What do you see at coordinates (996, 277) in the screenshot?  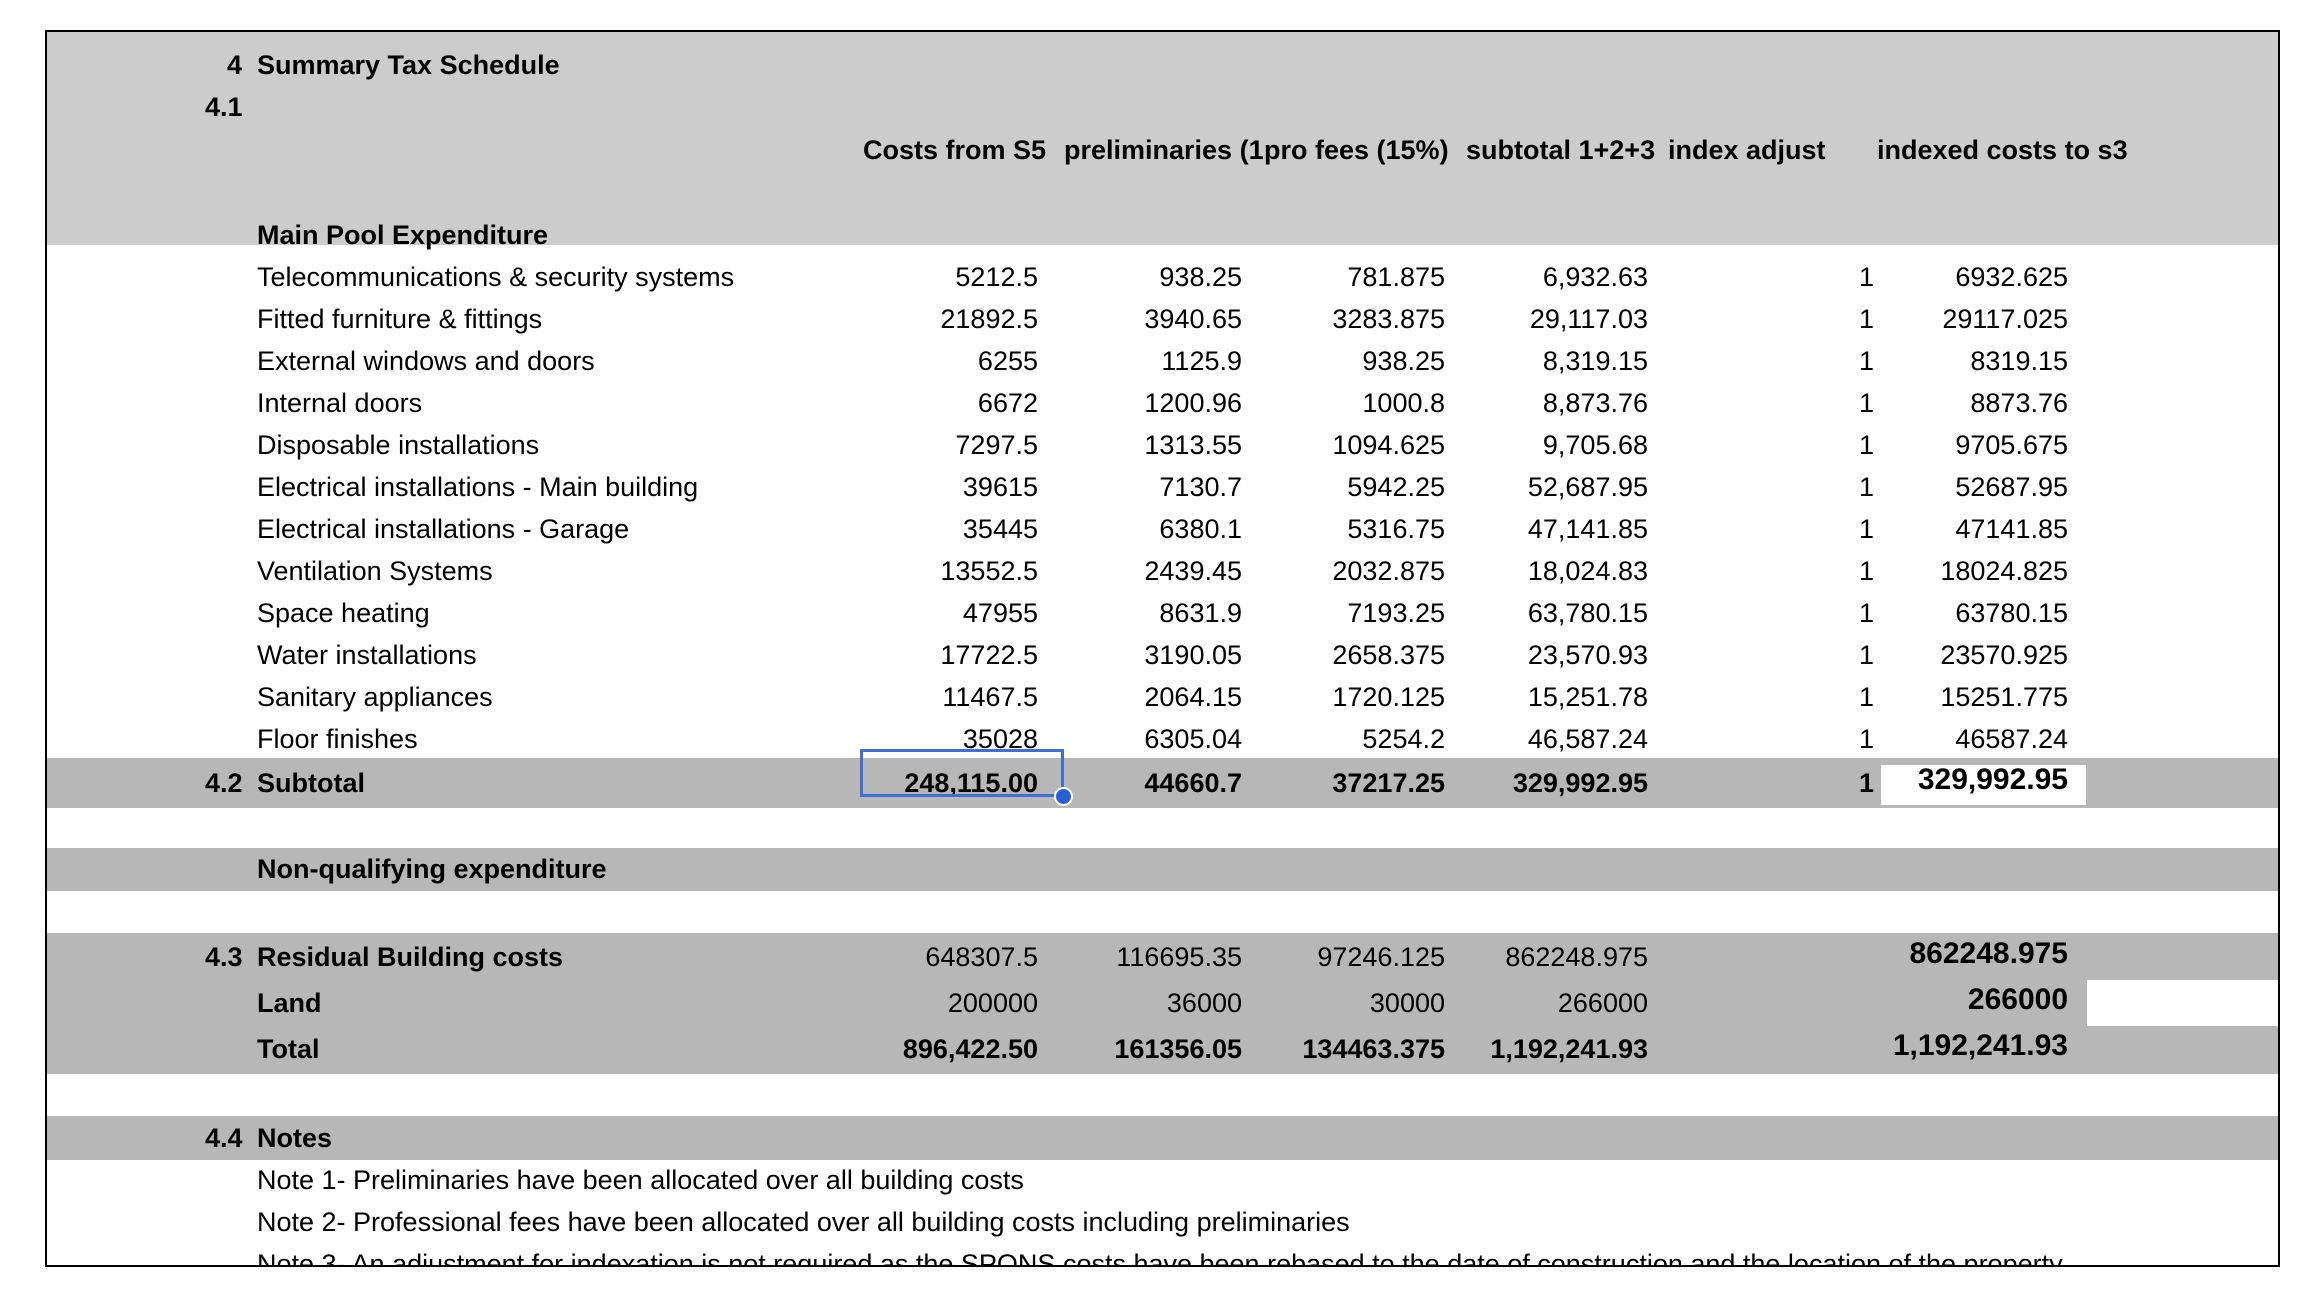 I see `row-costs: 5212.5` at bounding box center [996, 277].